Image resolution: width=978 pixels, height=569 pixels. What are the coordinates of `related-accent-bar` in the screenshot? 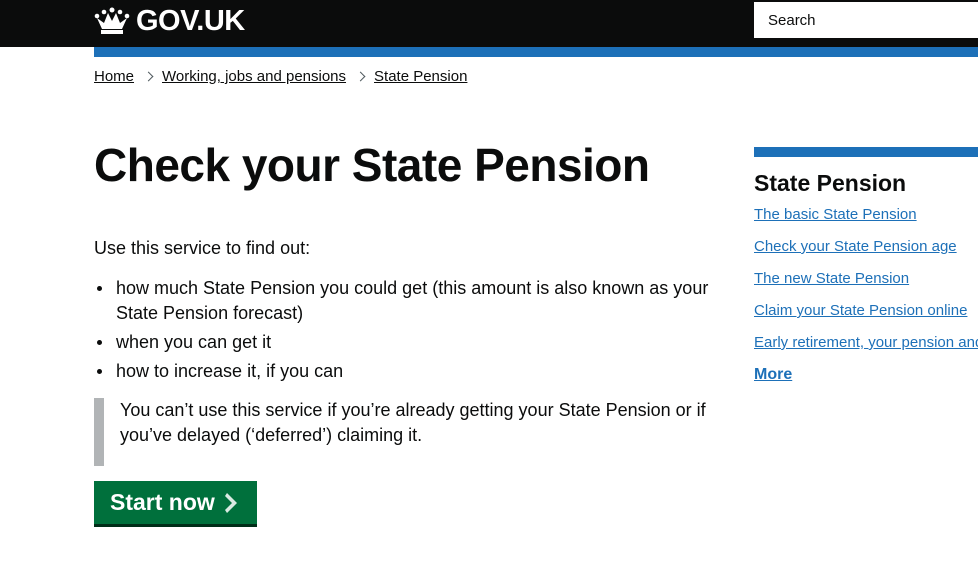 It's located at (866, 152).